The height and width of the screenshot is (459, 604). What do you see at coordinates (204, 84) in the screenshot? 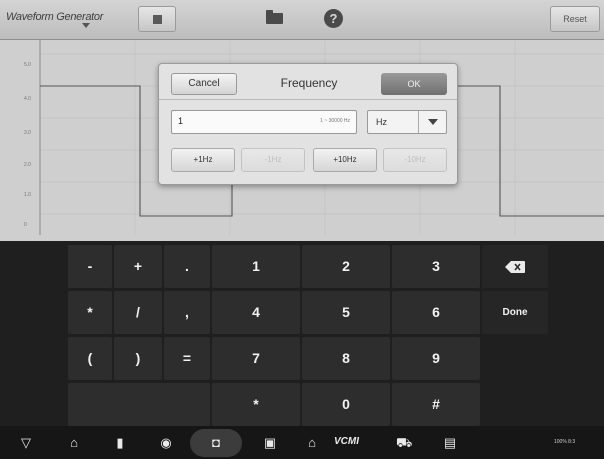
I see `cancel-button: Cancel` at bounding box center [204, 84].